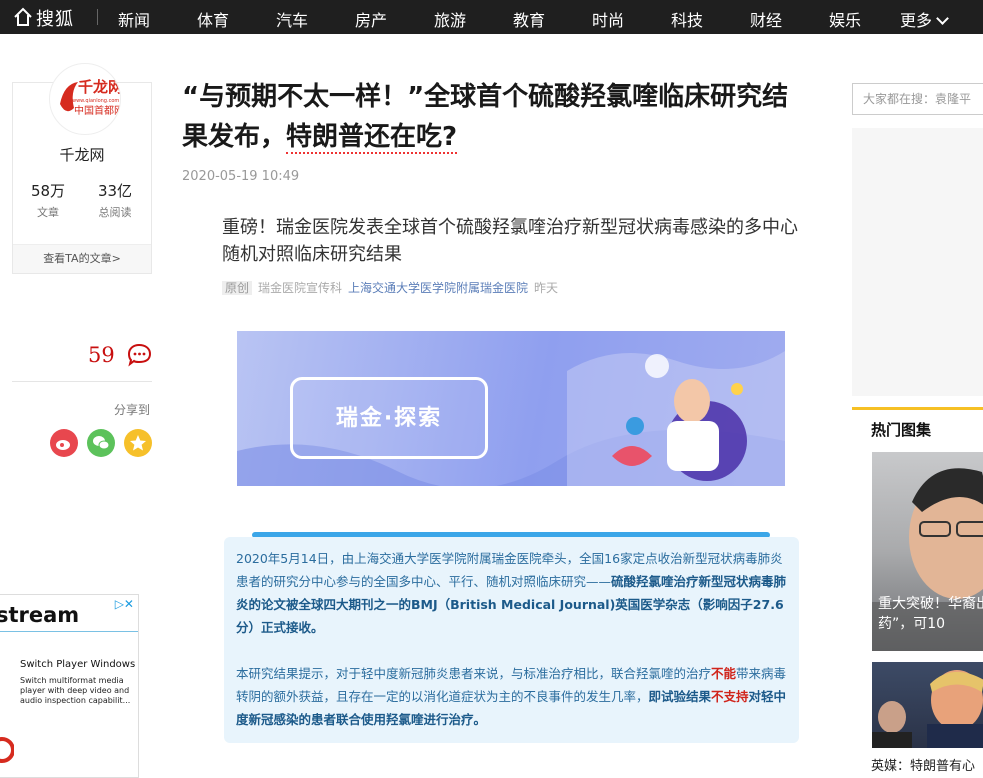 The width and height of the screenshot is (983, 778). I want to click on hot-gallery-accent, so click(917, 408).